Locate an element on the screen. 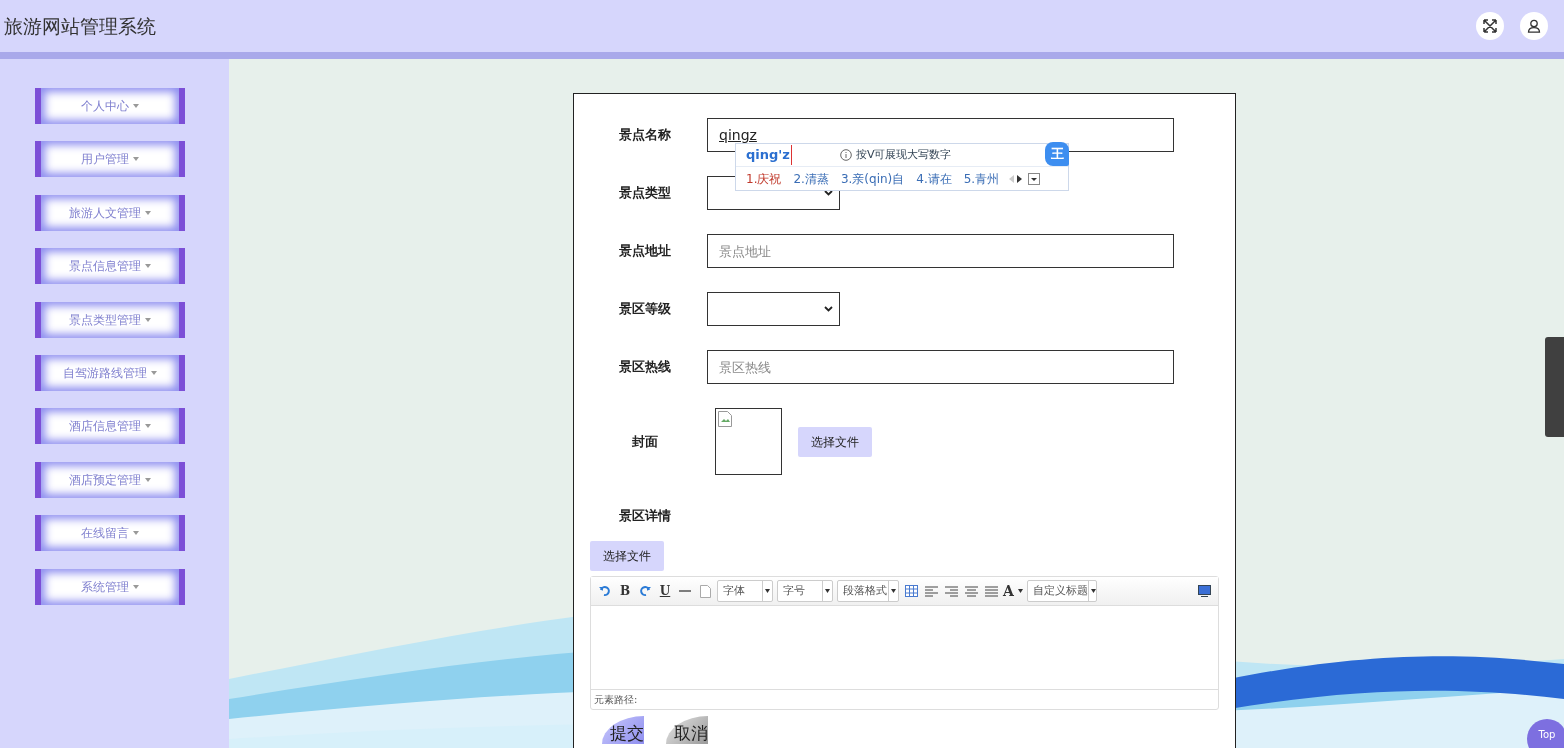 This screenshot has width=1564, height=748. sidebar-item: 旅游人文管理 is located at coordinates (110, 212).